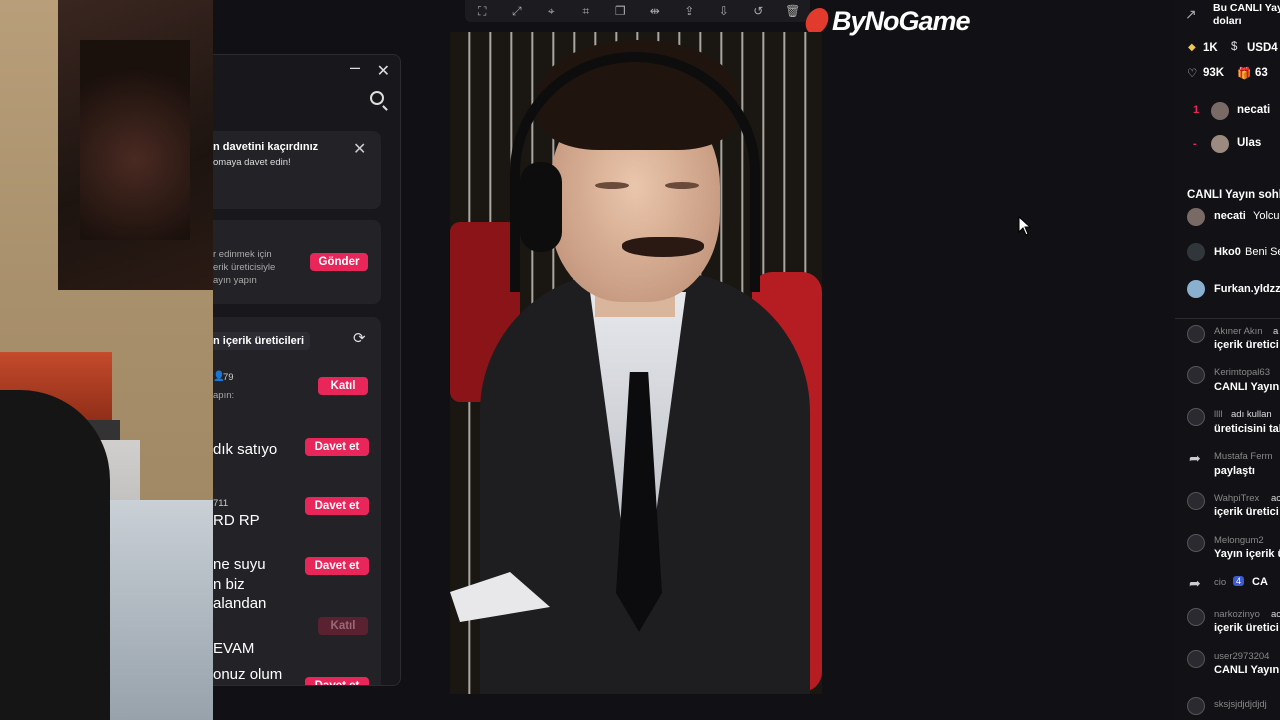 The height and width of the screenshot is (720, 1280). Describe the element at coordinates (377, 98) in the screenshot. I see `search-icon` at that location.